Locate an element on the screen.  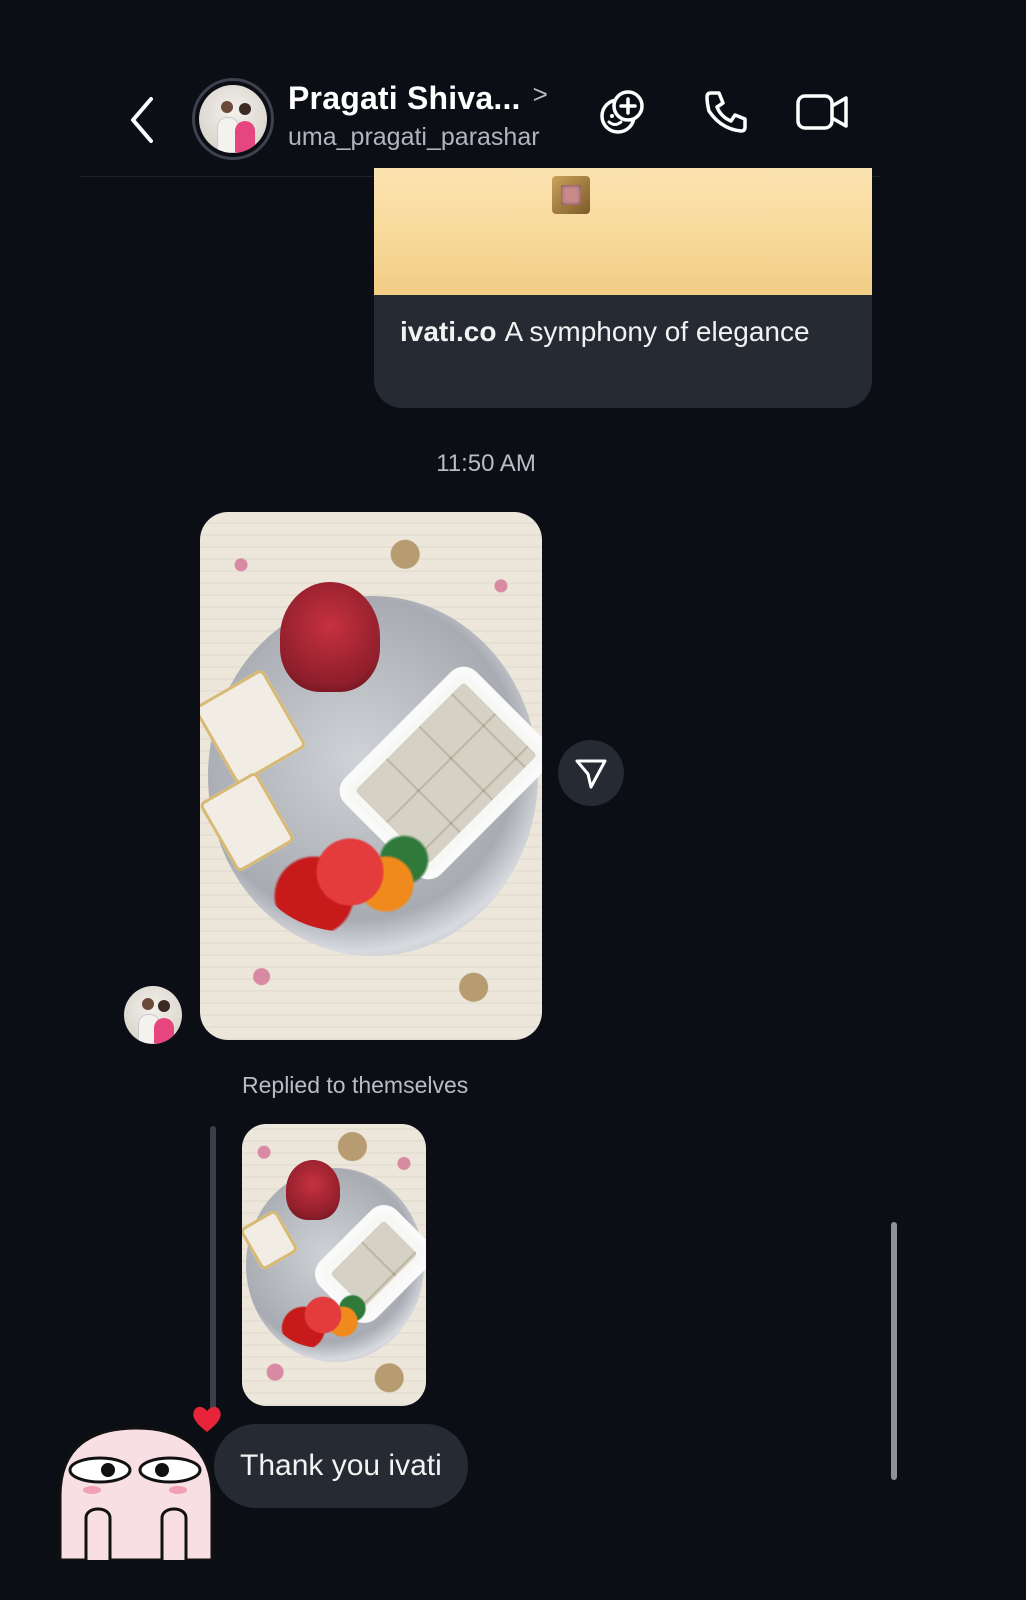
message-bubble: Thank you ivati is located at coordinates (341, 1466).